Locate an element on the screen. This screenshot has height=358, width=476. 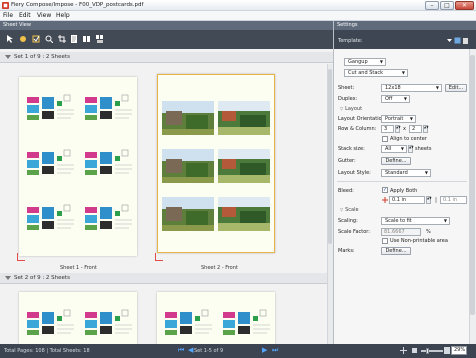
sheet-3-thumbnail is located at coordinates (78, 322).